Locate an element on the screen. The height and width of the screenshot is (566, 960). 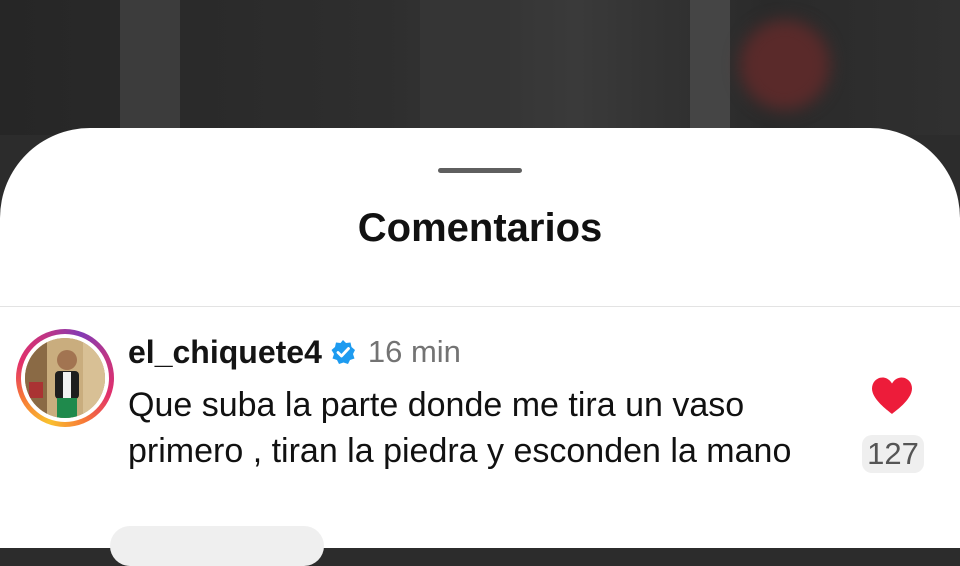
comment-header: el_chiquete4 16 min is located at coordinates (294, 352).